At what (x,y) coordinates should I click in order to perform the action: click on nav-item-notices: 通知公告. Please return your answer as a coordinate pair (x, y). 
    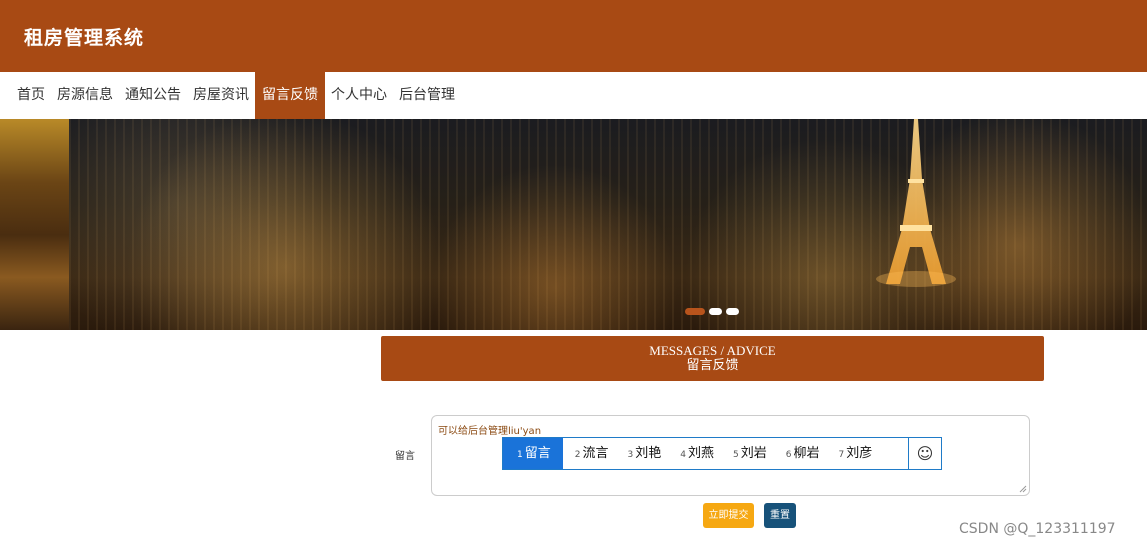
    Looking at the image, I should click on (153, 95).